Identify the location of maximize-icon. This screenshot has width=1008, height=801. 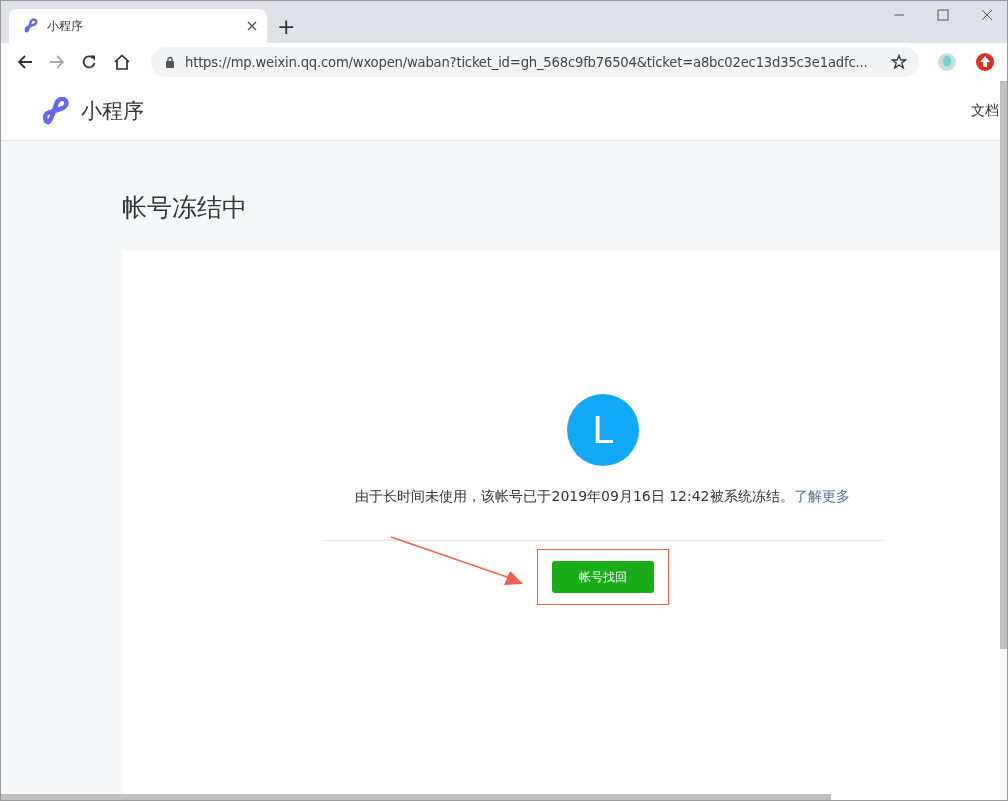
(943, 15).